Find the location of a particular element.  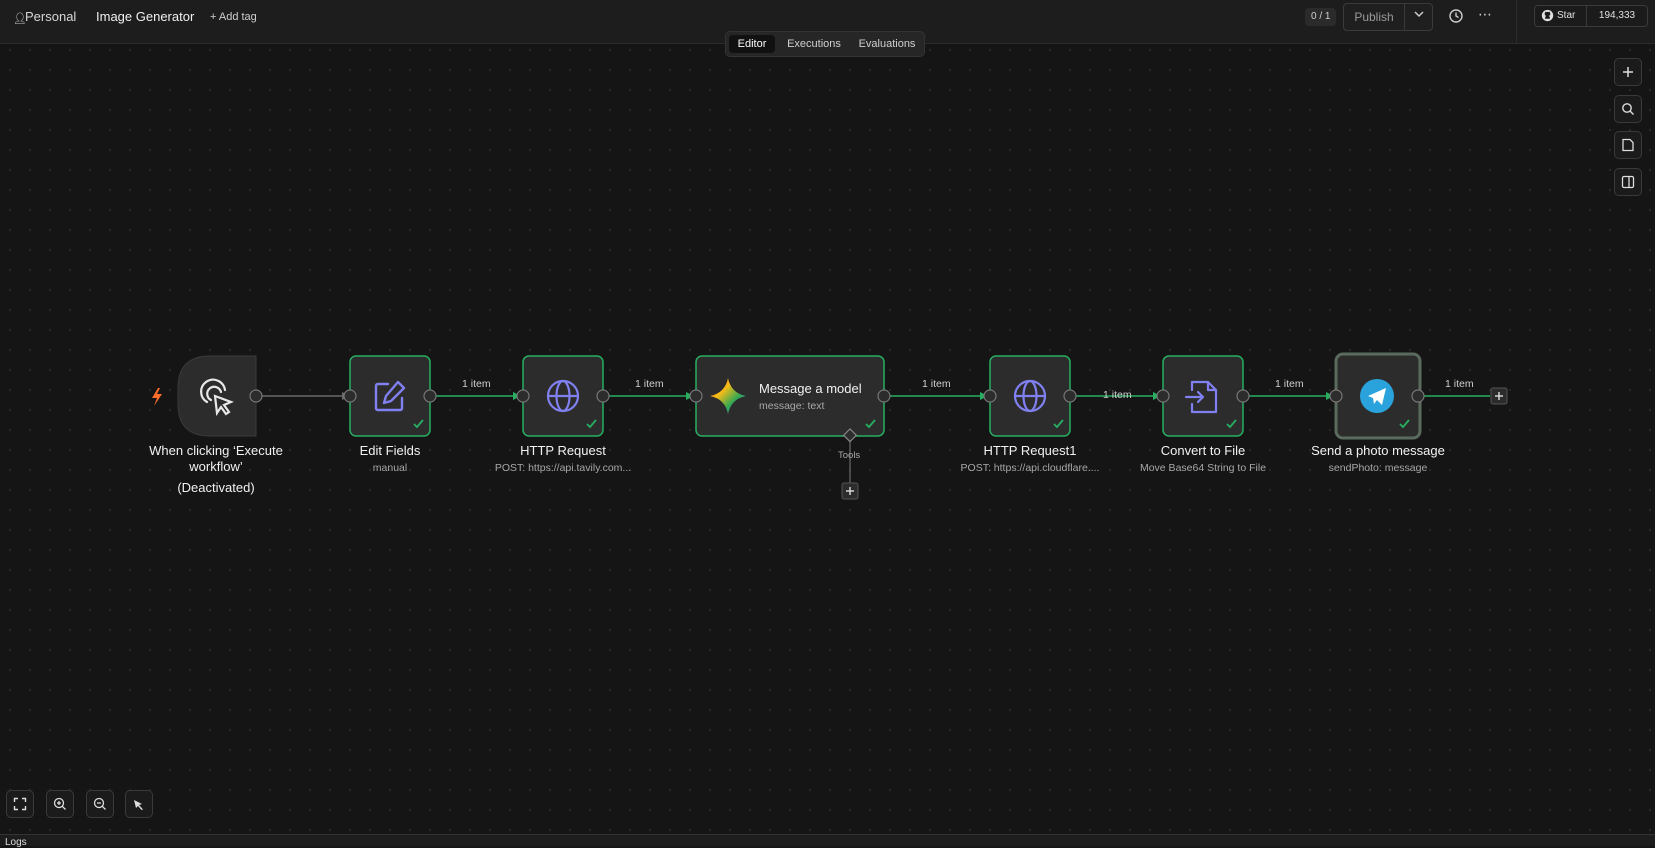

node-send-photo-message is located at coordinates (1377, 396).